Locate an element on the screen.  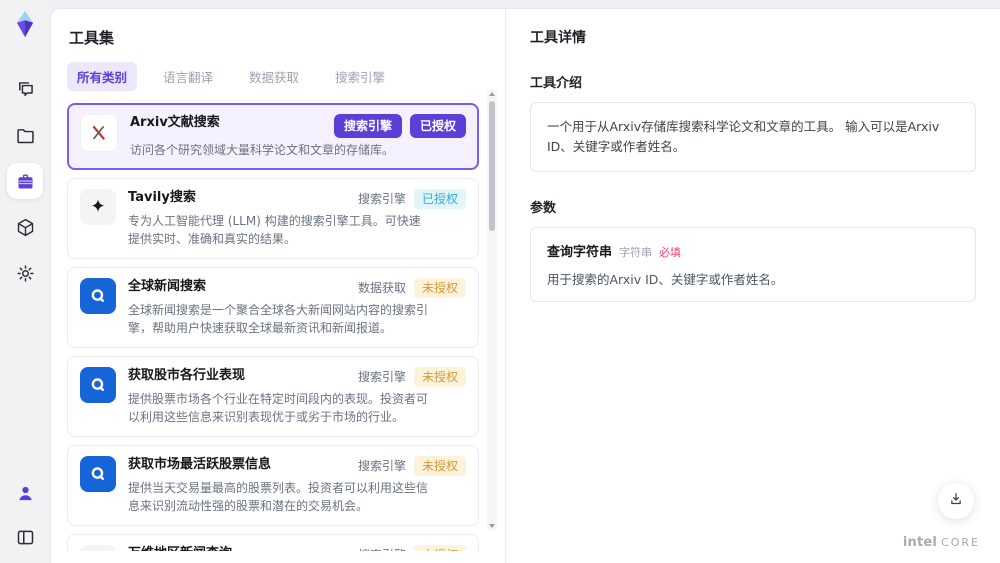
tool-name: 获取股市各行业表现 is located at coordinates (187, 375).